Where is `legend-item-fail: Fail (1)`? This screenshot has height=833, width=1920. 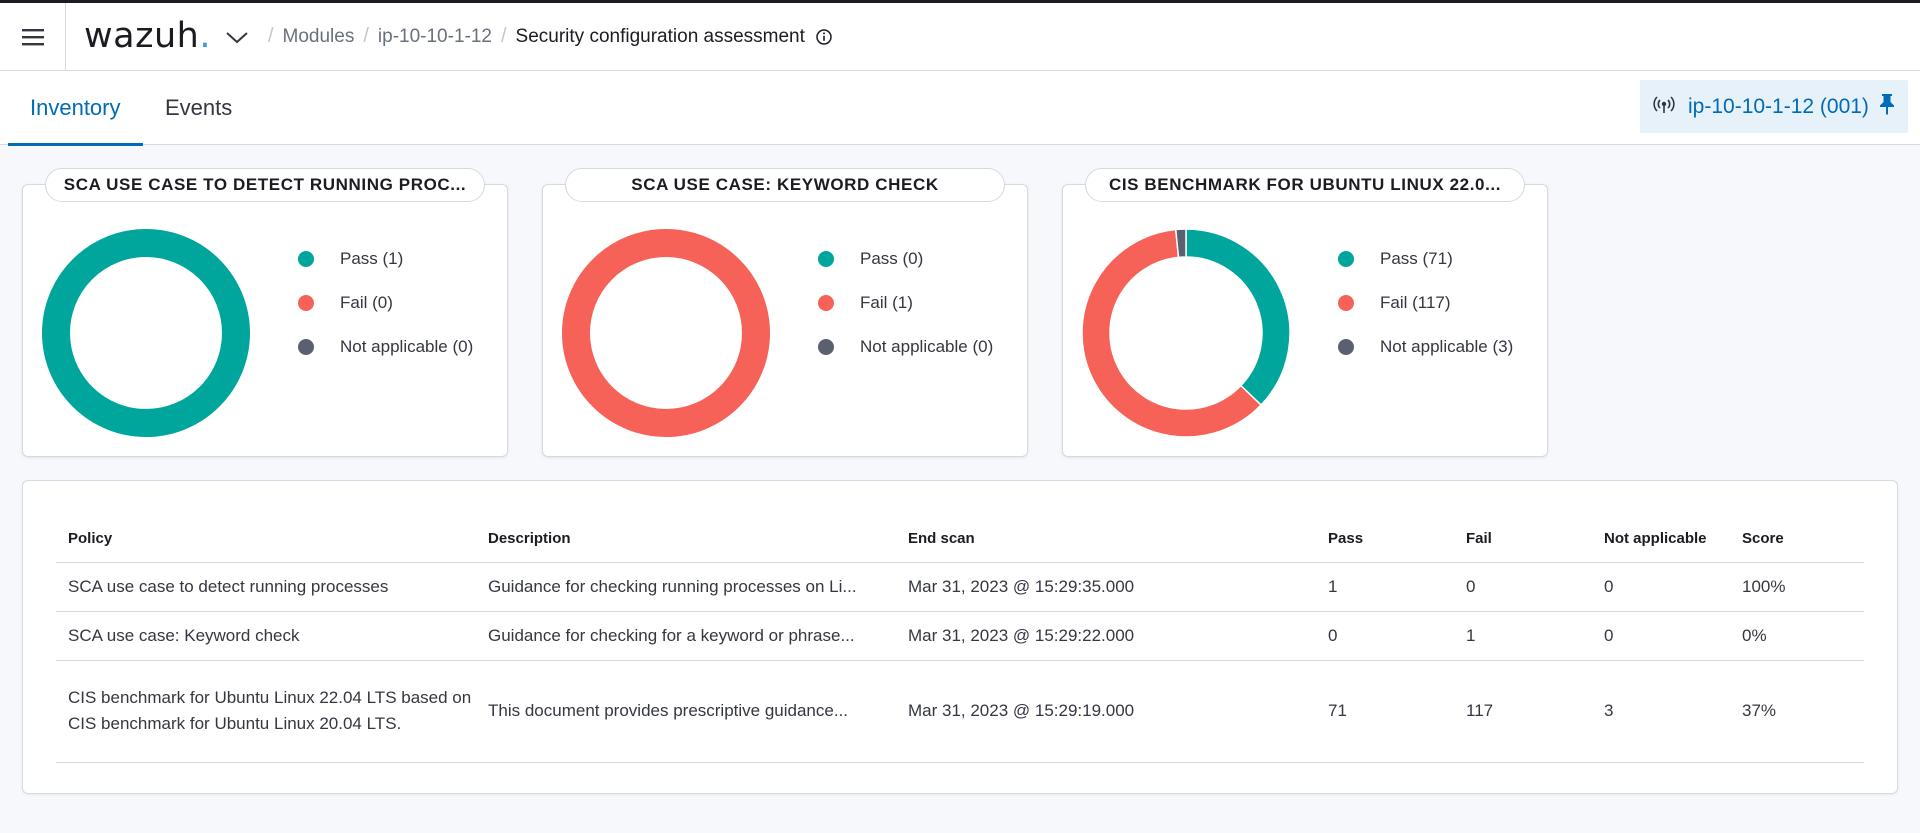 legend-item-fail: Fail (1) is located at coordinates (905, 303).